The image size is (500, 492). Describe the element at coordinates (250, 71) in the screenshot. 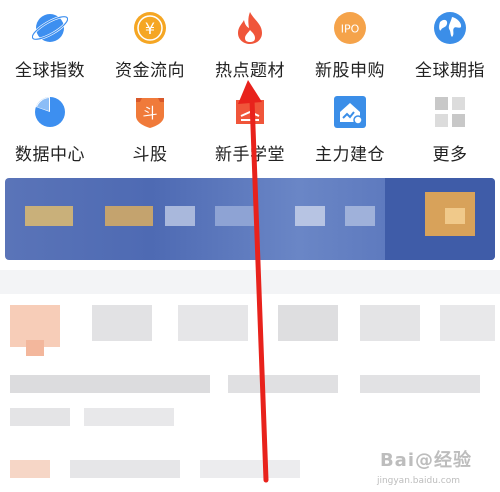

I see `menu-item-label: 热点题材` at that location.